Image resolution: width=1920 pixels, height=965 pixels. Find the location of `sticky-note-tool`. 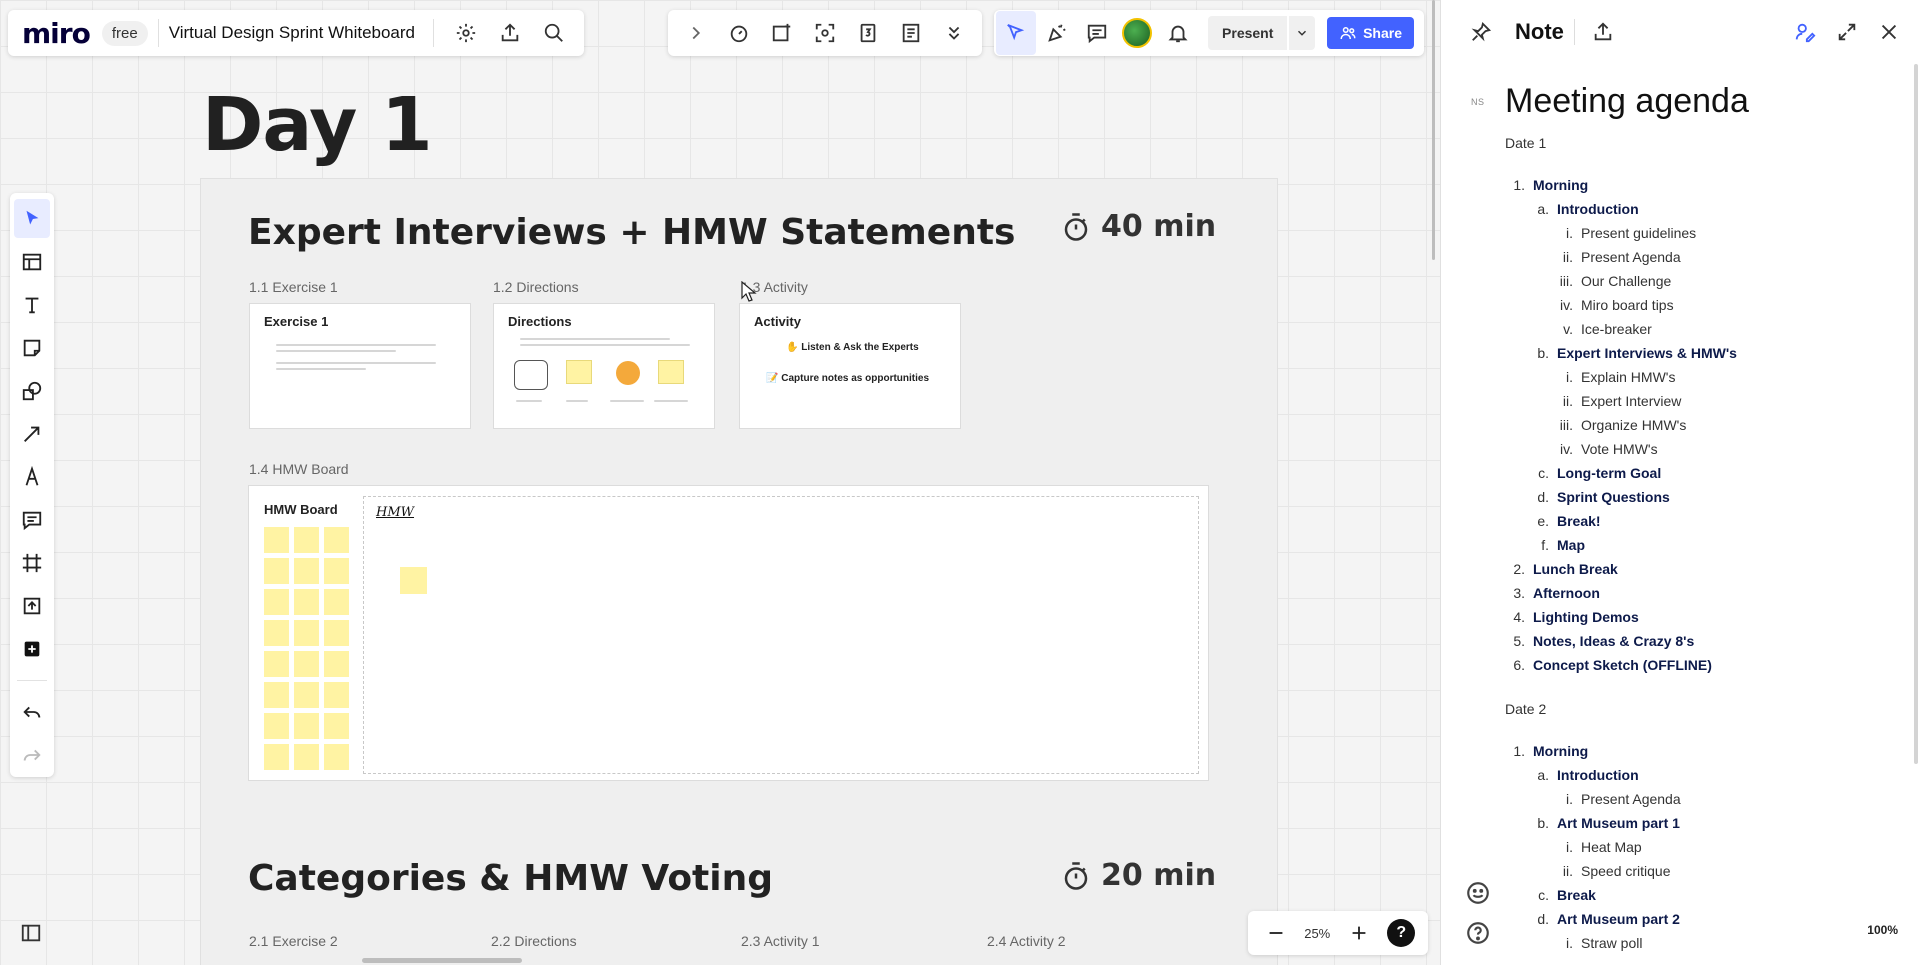

sticky-note-tool is located at coordinates (32, 347).